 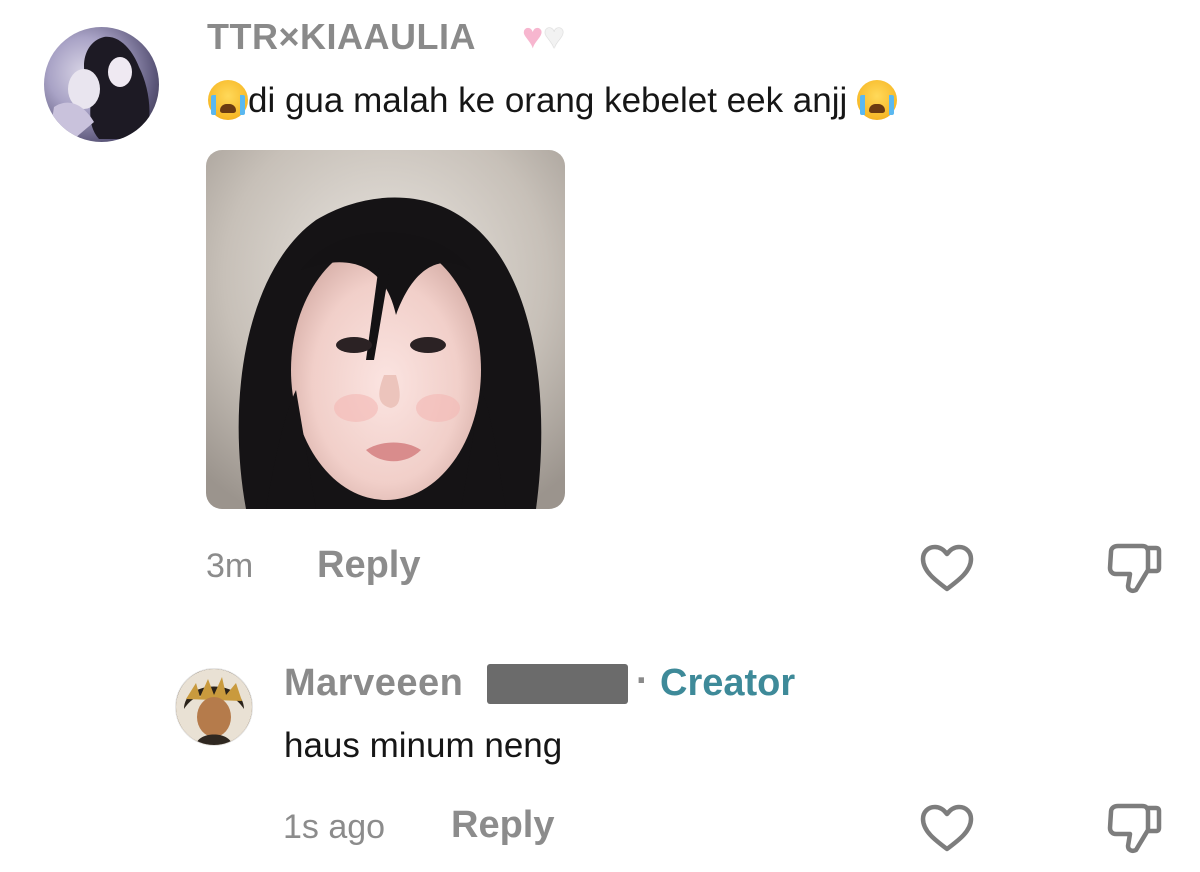 I want to click on username-badge-hearts: ♥♥, so click(x=543, y=36).